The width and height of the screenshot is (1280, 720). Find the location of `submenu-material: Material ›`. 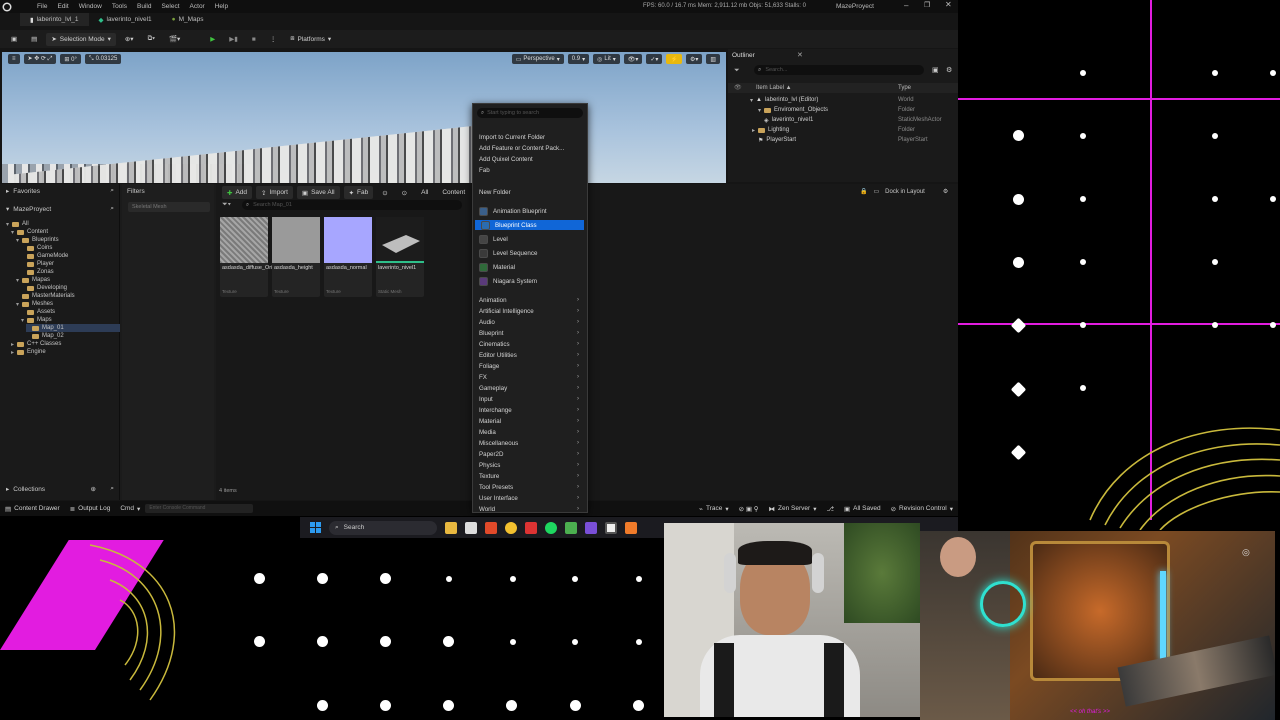

submenu-material: Material › is located at coordinates (530, 421).